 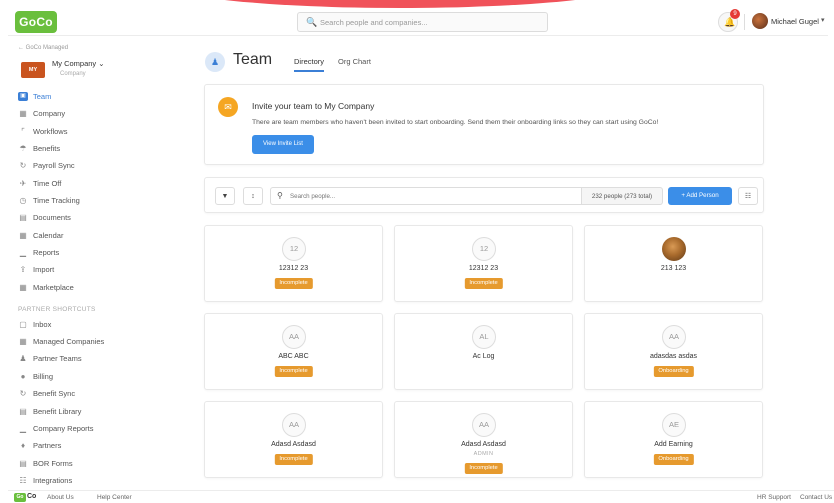 I want to click on sidebar-item-documents: ▤ Documents, so click(x=93, y=217).